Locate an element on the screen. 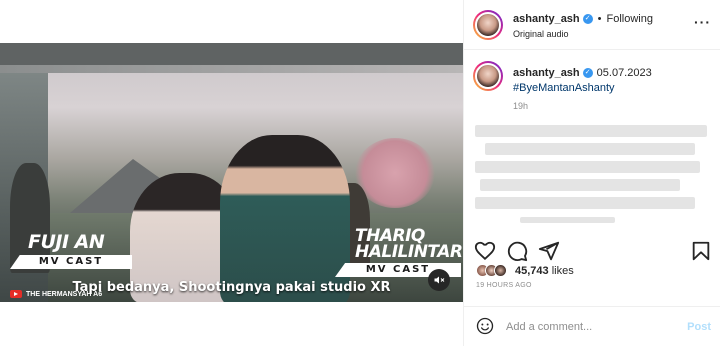  hashtag-link: #ByeMantanAshanty is located at coordinates (564, 88).